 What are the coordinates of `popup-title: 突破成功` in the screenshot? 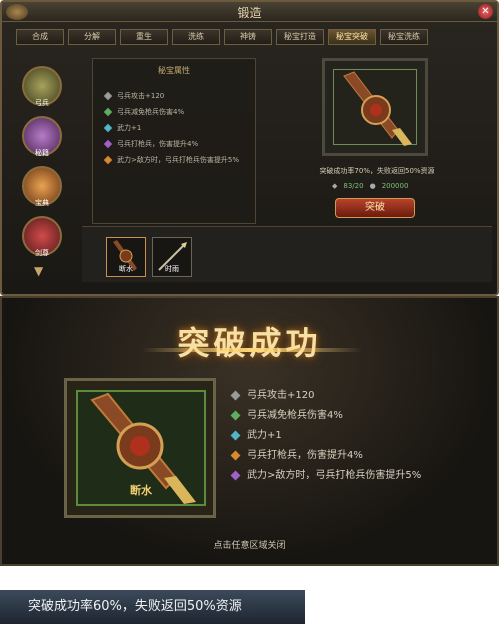 It's located at (249, 343).